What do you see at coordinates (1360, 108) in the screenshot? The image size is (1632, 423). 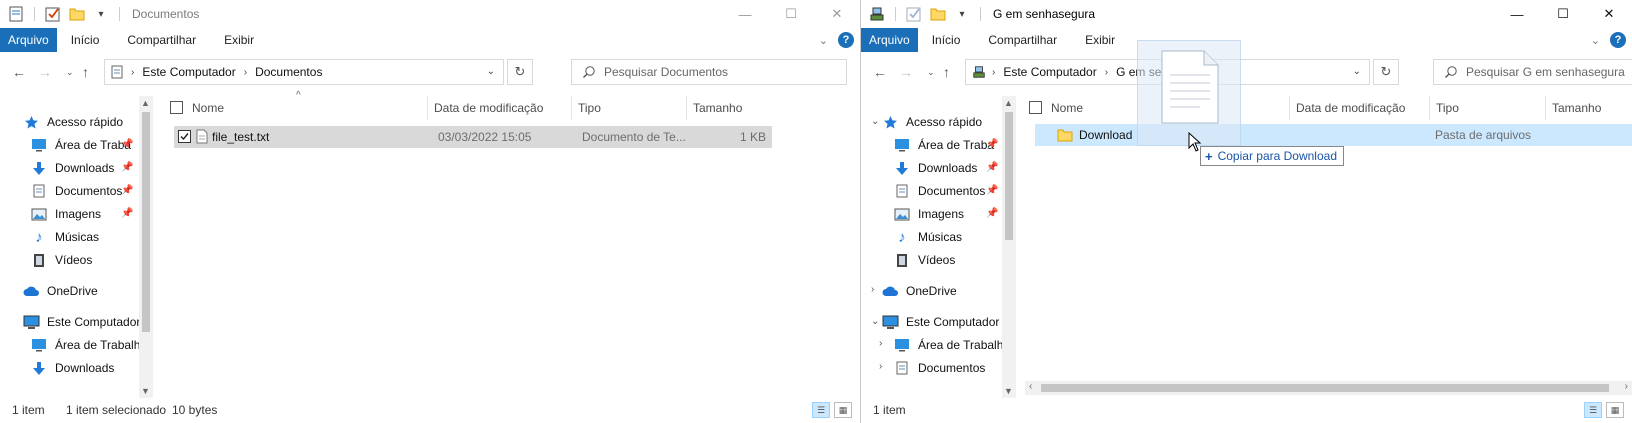 I see `column-data-modificacao: Data de modificação` at bounding box center [1360, 108].